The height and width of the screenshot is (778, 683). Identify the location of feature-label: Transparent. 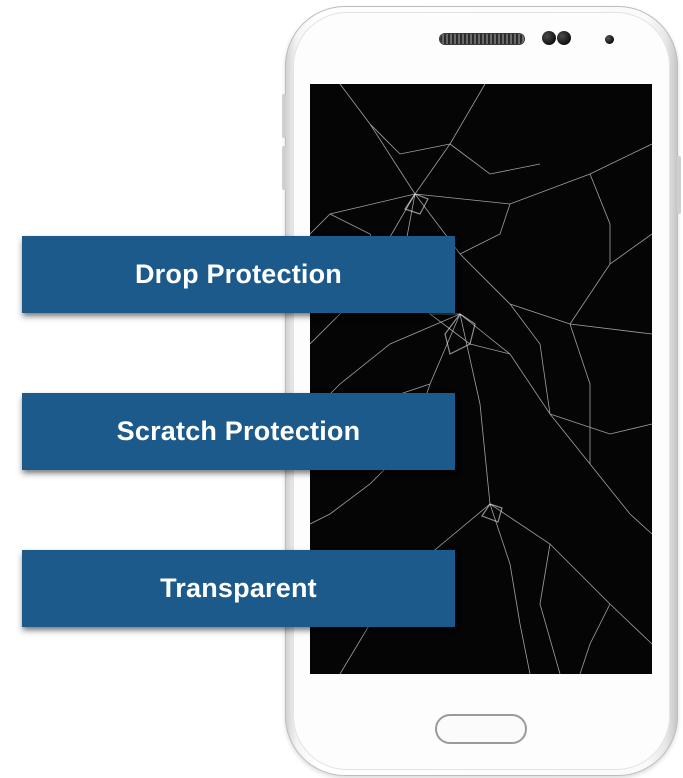
(238, 588).